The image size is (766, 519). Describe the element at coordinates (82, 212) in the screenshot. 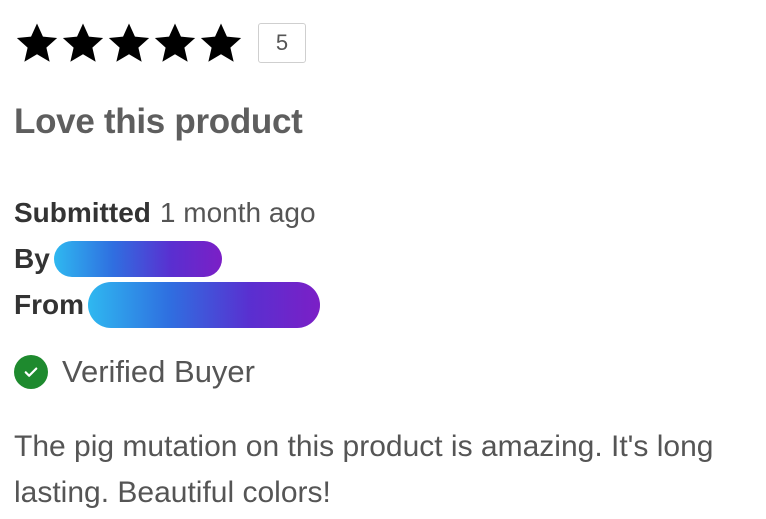

I see `submitted-label: Submitted` at that location.